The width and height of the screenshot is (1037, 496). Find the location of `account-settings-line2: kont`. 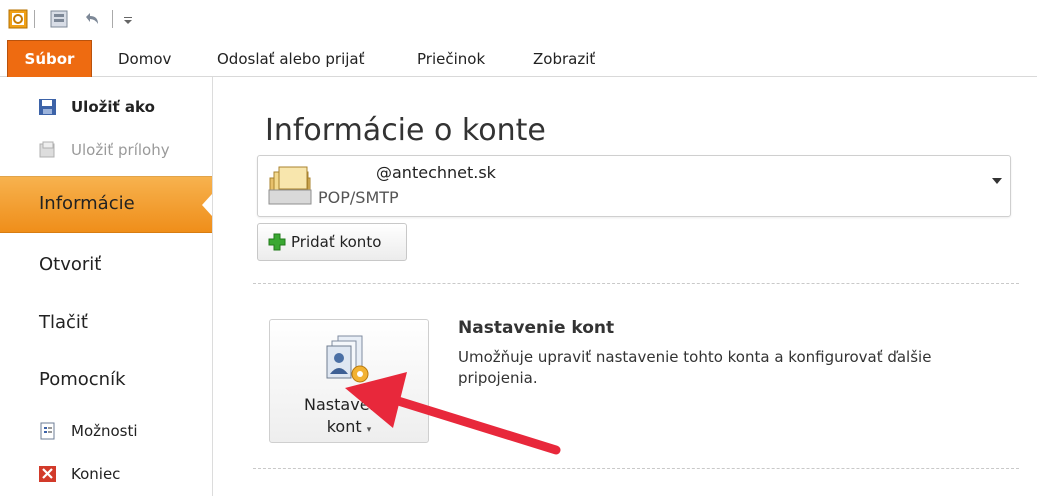

account-settings-line2: kont is located at coordinates (344, 426).